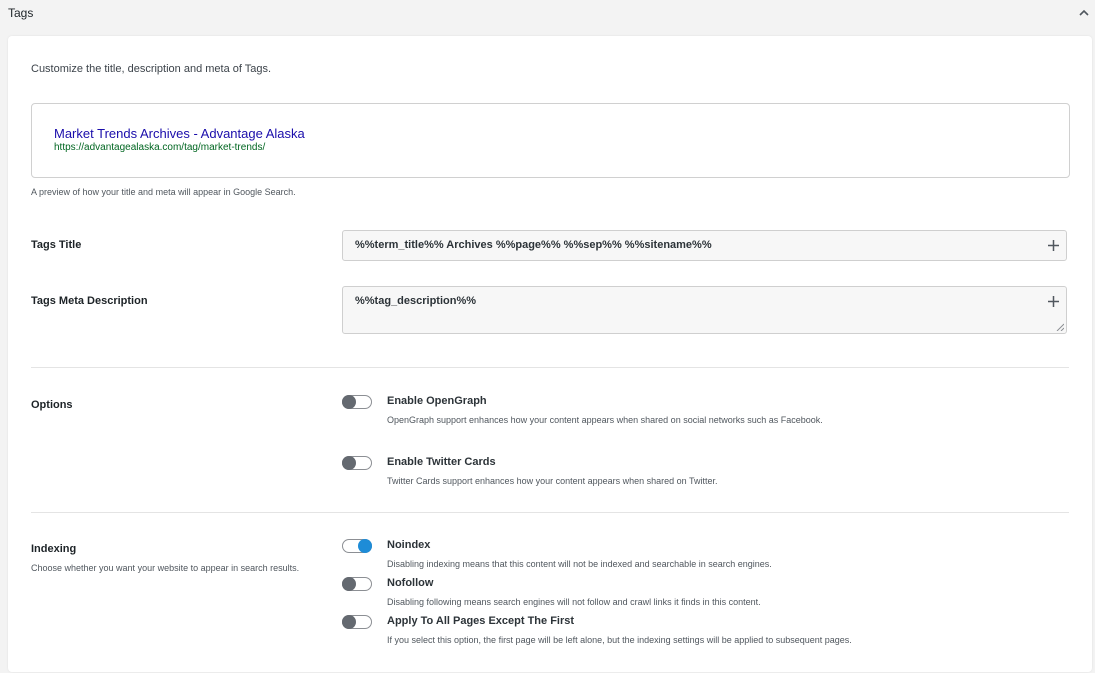  I want to click on tags-description-label: Tags Meta Description, so click(89, 301).